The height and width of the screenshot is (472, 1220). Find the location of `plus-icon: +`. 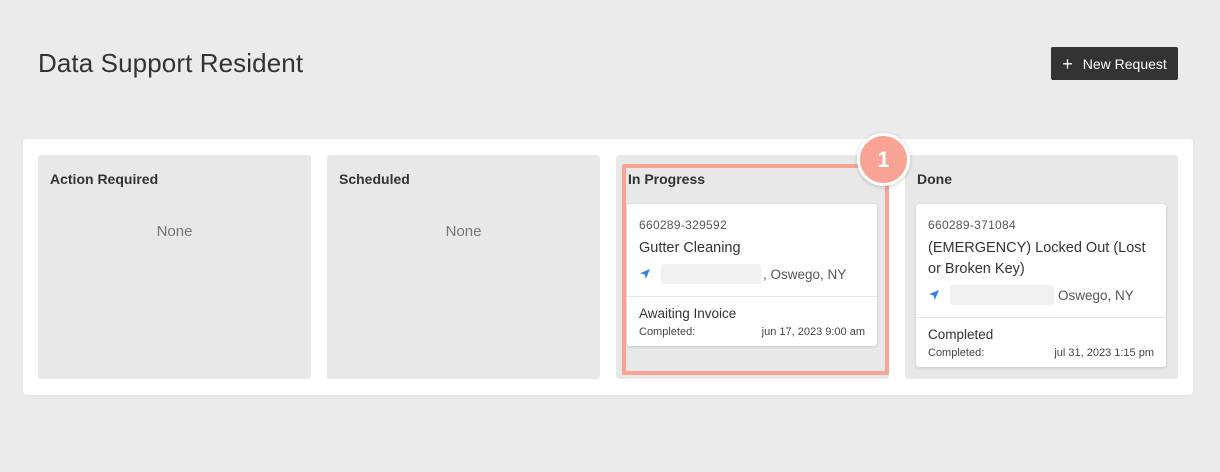

plus-icon: + is located at coordinates (1067, 63).